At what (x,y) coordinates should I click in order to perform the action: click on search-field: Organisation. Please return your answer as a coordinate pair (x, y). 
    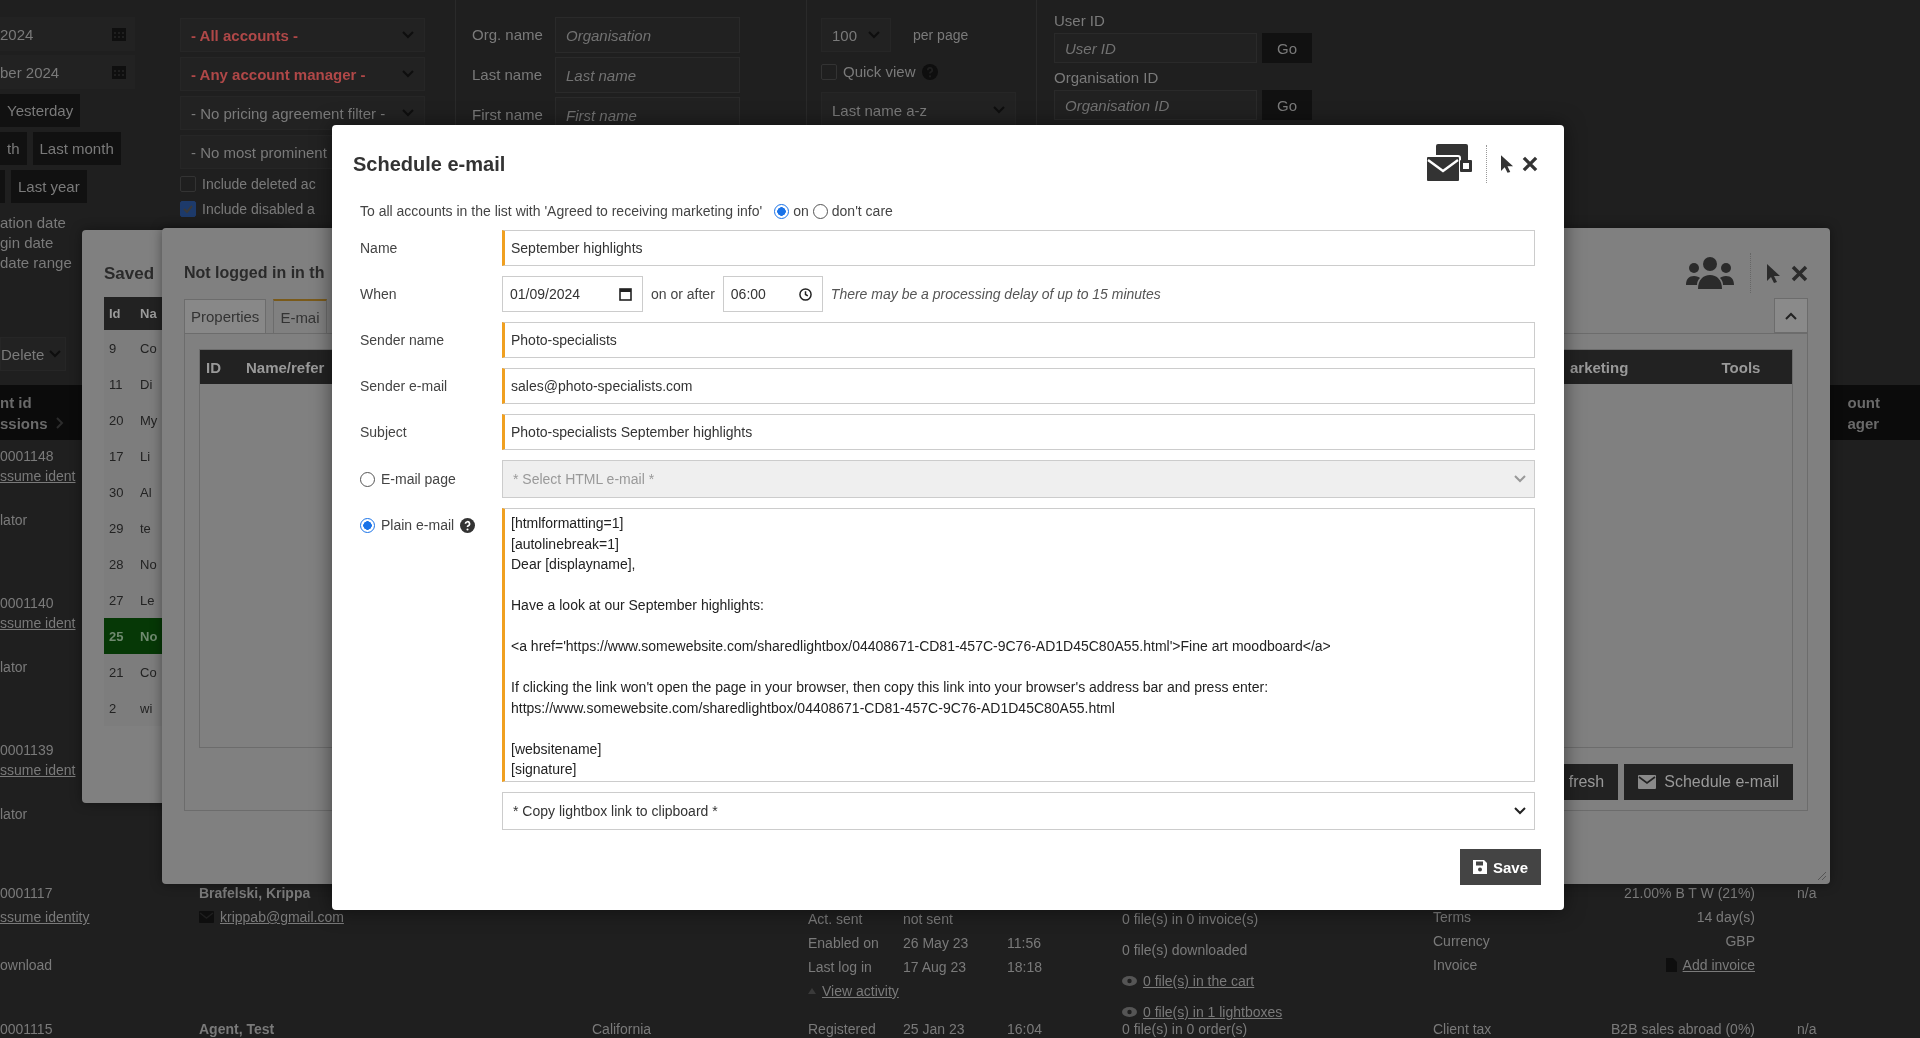
    Looking at the image, I should click on (647, 35).